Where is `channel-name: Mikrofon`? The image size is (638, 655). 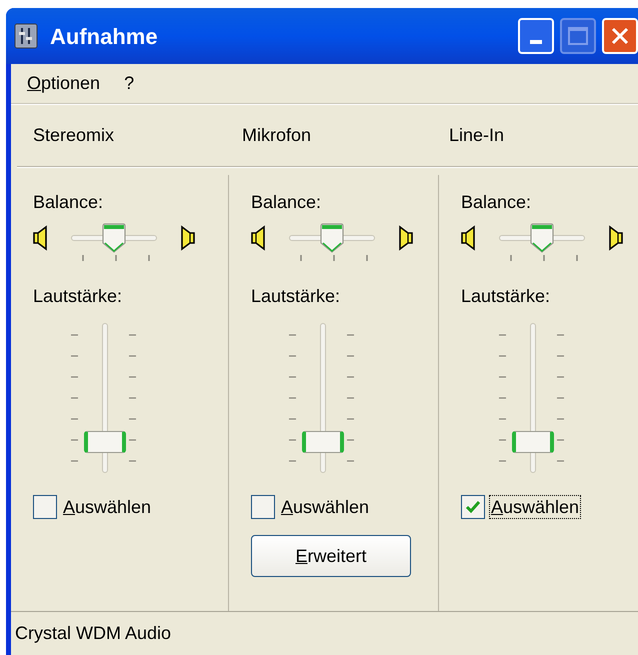 channel-name: Mikrofon is located at coordinates (276, 135).